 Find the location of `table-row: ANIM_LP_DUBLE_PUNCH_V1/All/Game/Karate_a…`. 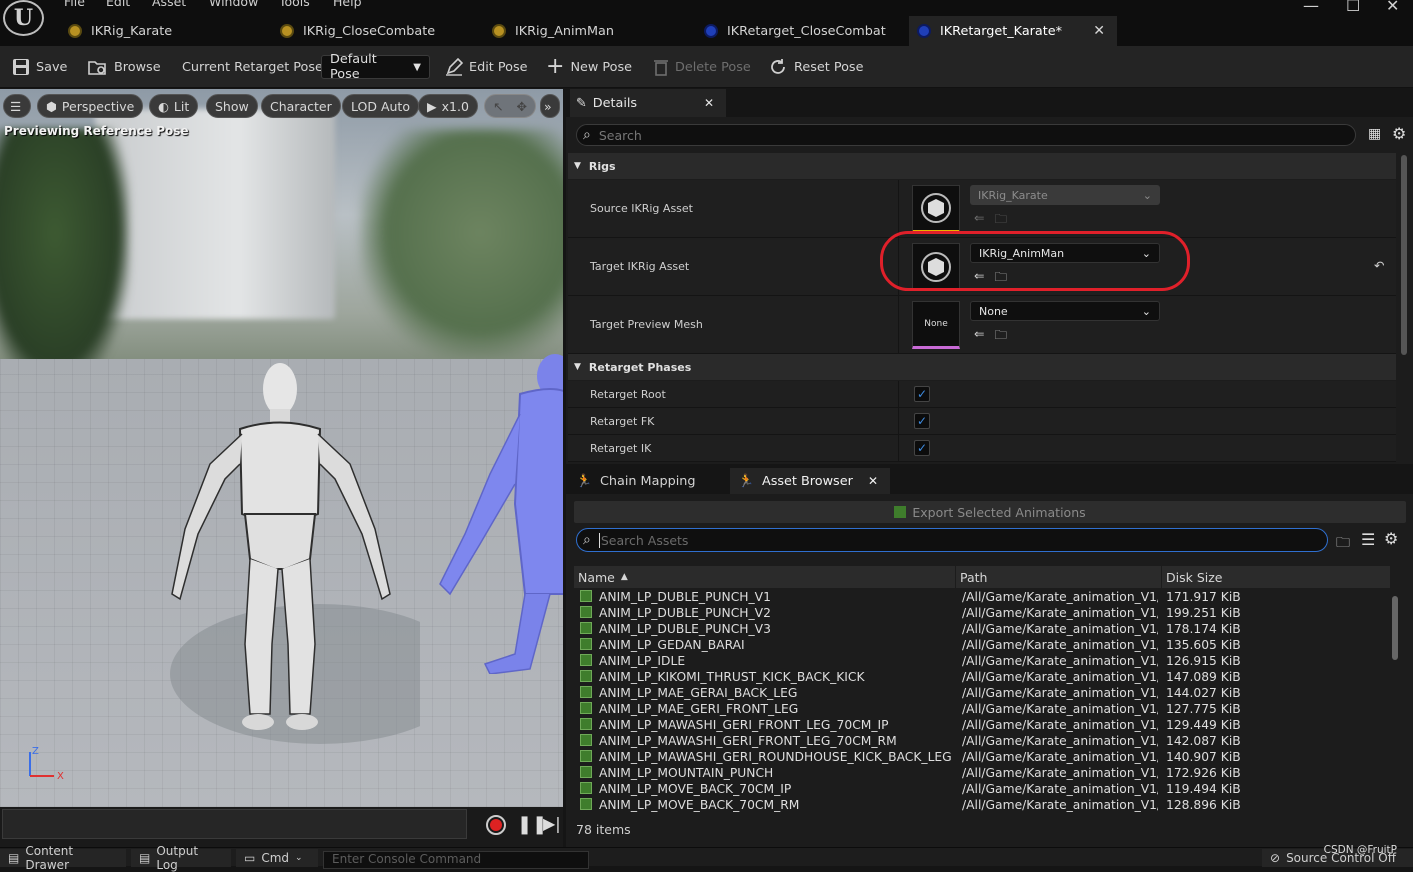

table-row: ANIM_LP_DUBLE_PUNCH_V1/All/Game/Karate_a… is located at coordinates (982, 598).